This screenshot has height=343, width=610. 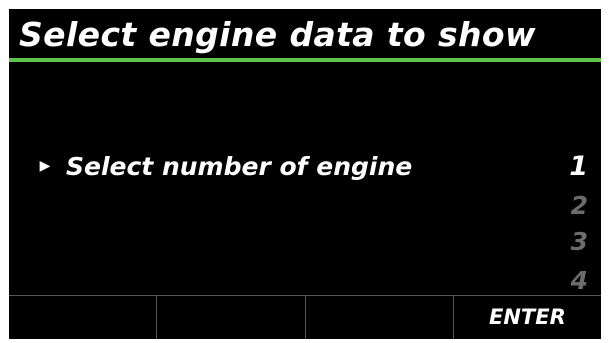 I want to click on page-title: Select engine data to show, so click(x=277, y=34).